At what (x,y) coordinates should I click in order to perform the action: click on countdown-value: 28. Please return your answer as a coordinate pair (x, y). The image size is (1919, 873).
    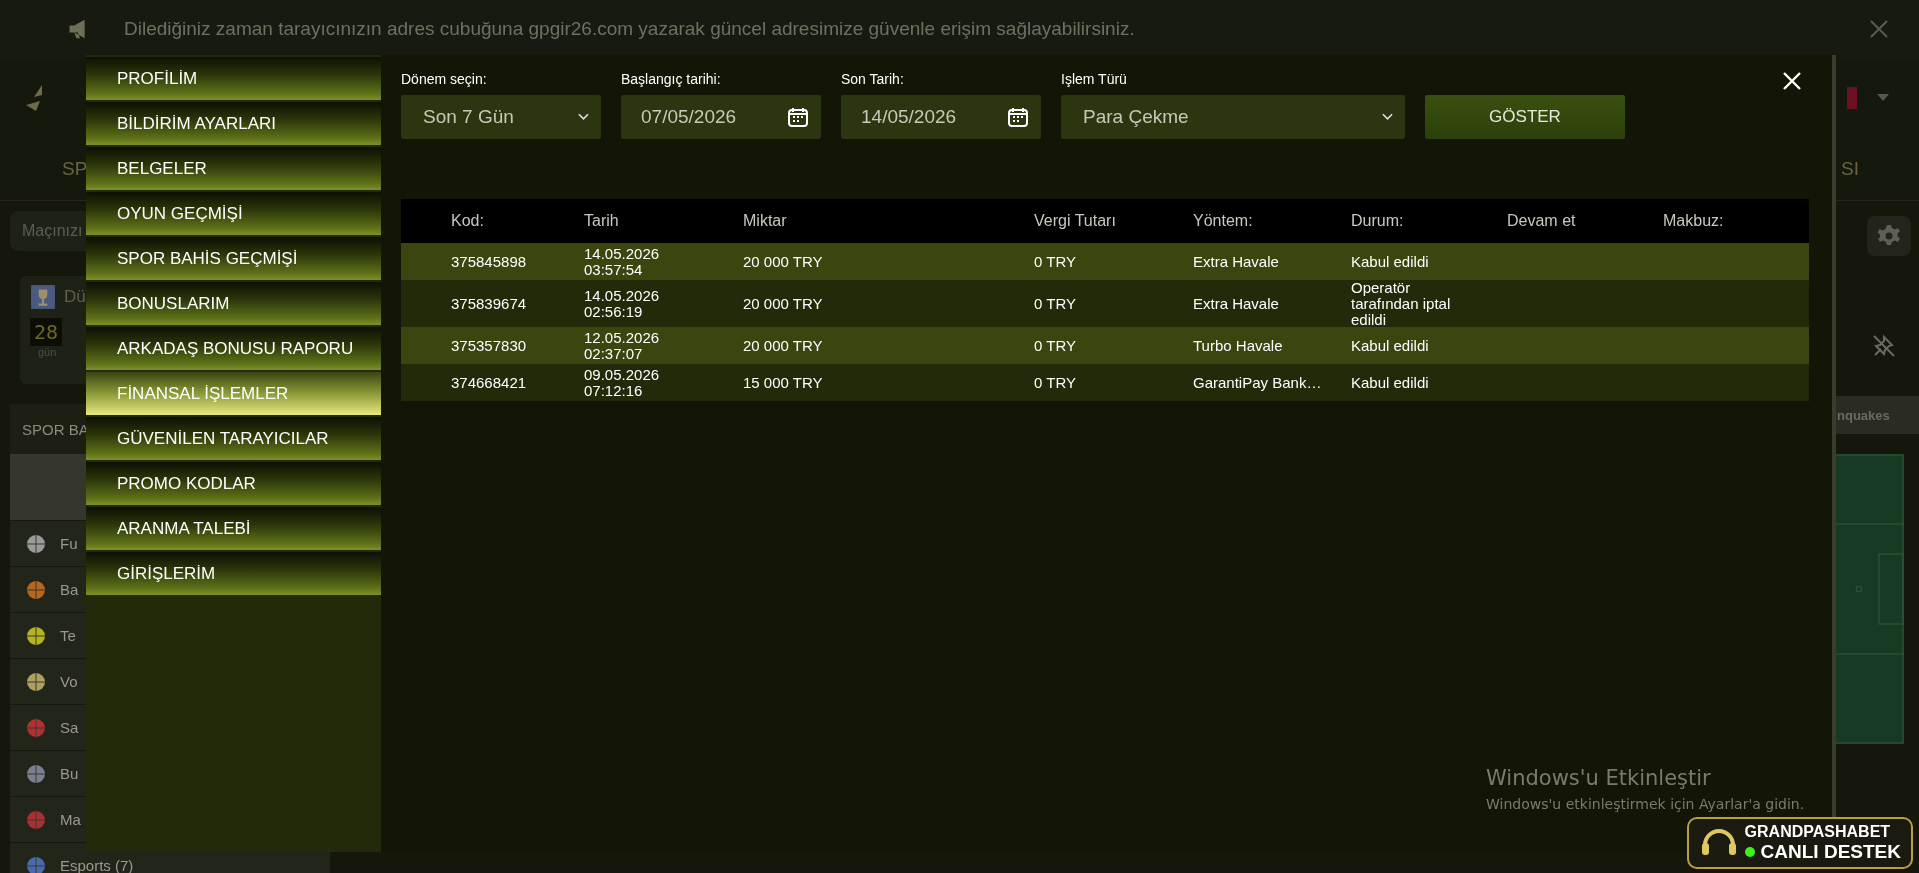
    Looking at the image, I should click on (46, 332).